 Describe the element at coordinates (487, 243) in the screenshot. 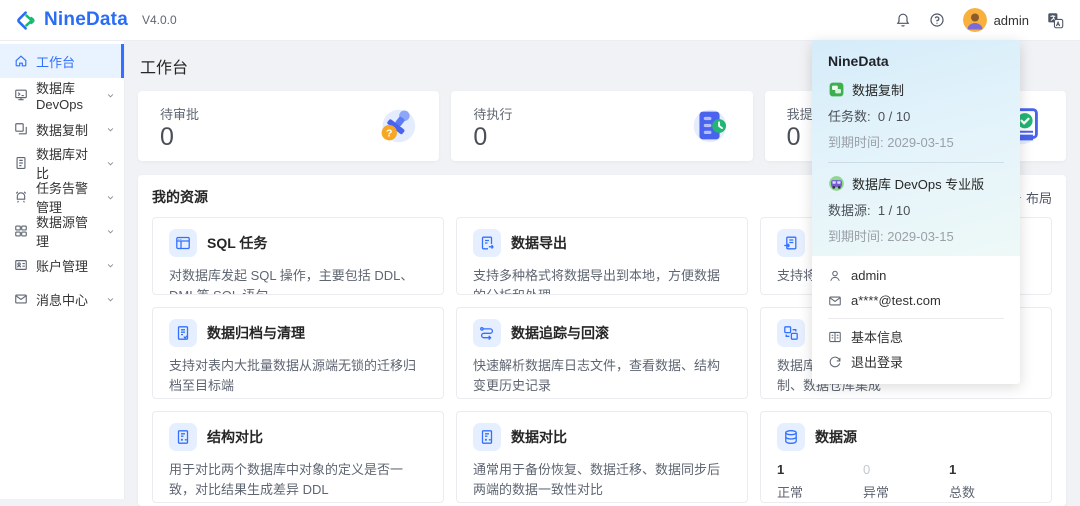

I see `data-export-icon` at that location.